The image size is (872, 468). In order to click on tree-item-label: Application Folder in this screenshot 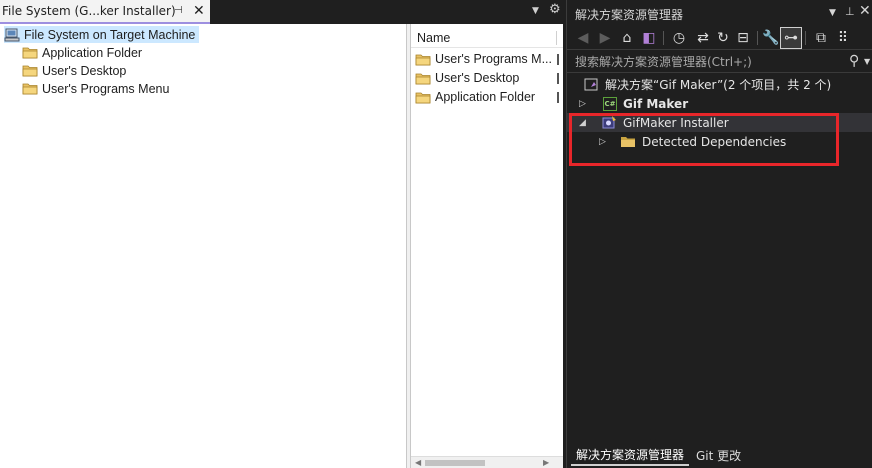, I will do `click(92, 52)`.